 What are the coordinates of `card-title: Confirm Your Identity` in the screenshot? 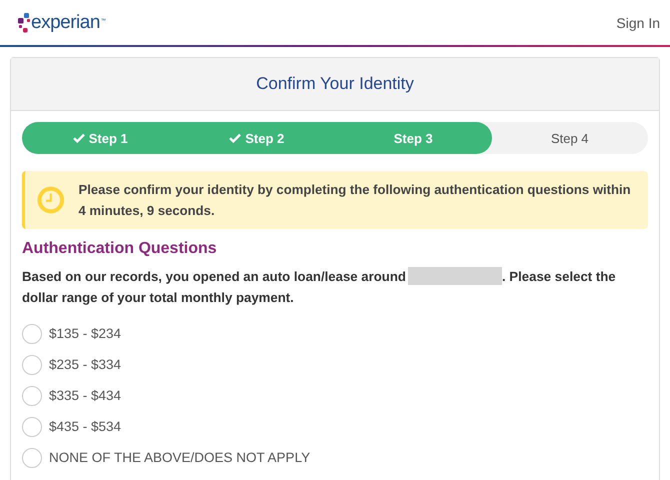 It's located at (335, 84).